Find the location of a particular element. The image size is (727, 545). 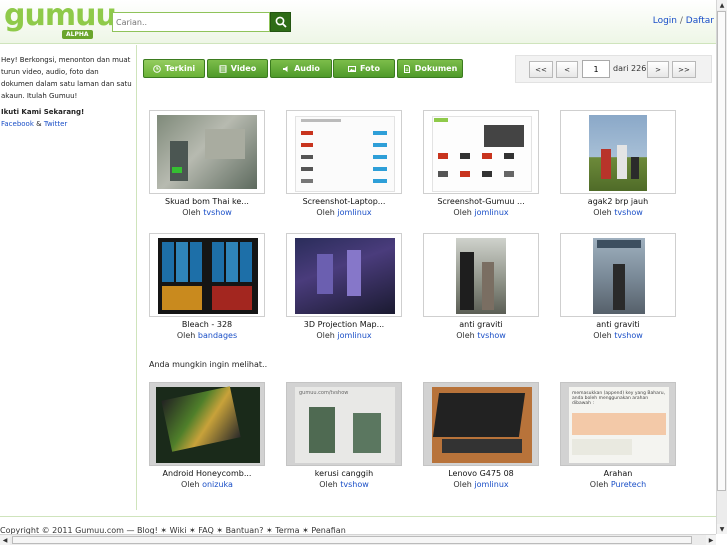

search-input is located at coordinates (191, 22).